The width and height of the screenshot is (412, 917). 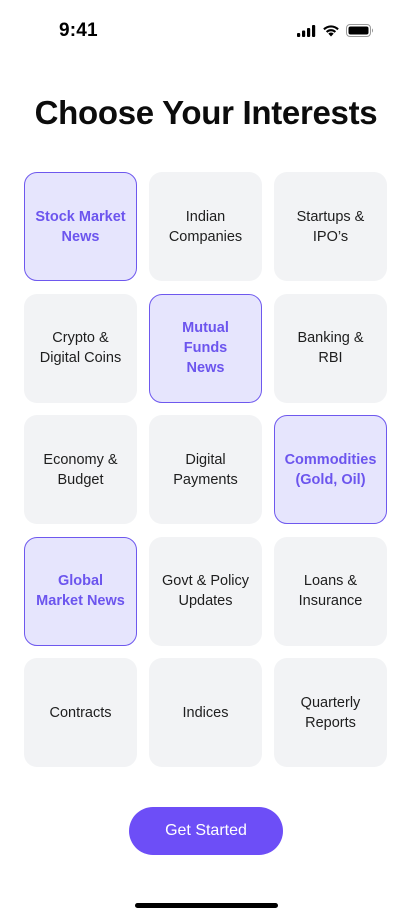 I want to click on interest-tile: Global Market News, so click(x=80, y=591).